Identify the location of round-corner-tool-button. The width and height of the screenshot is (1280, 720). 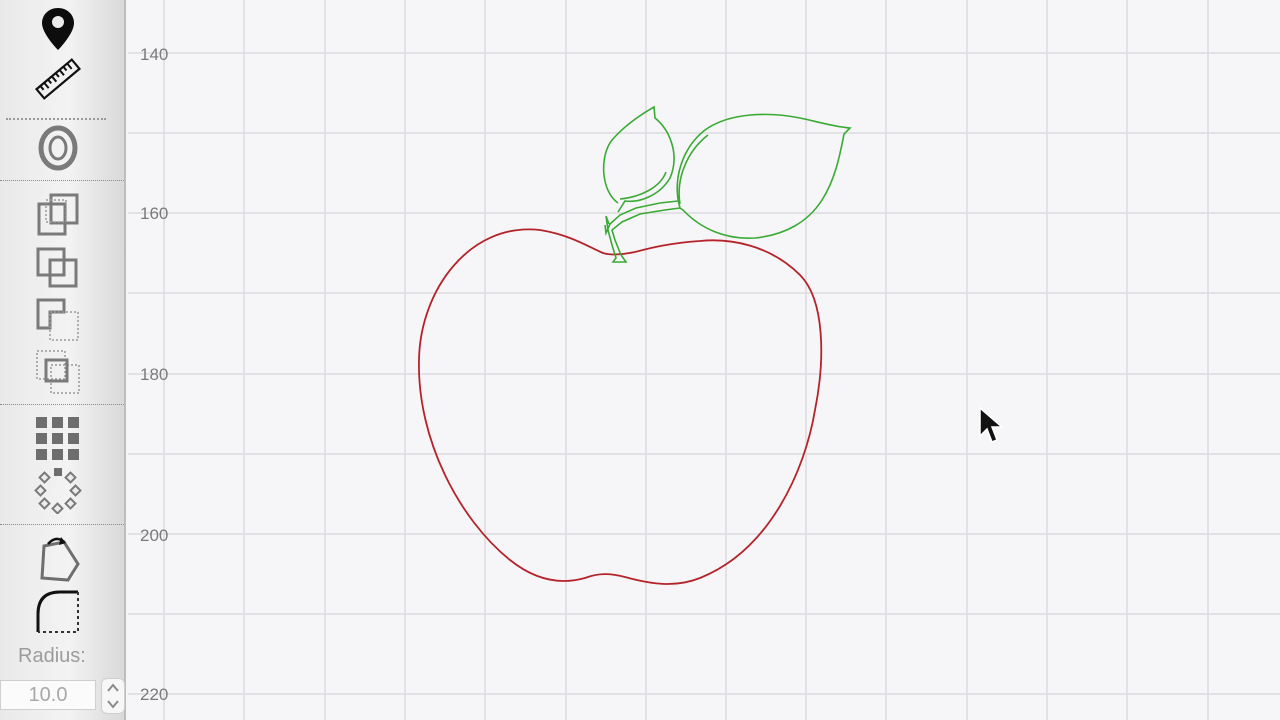
(58, 612).